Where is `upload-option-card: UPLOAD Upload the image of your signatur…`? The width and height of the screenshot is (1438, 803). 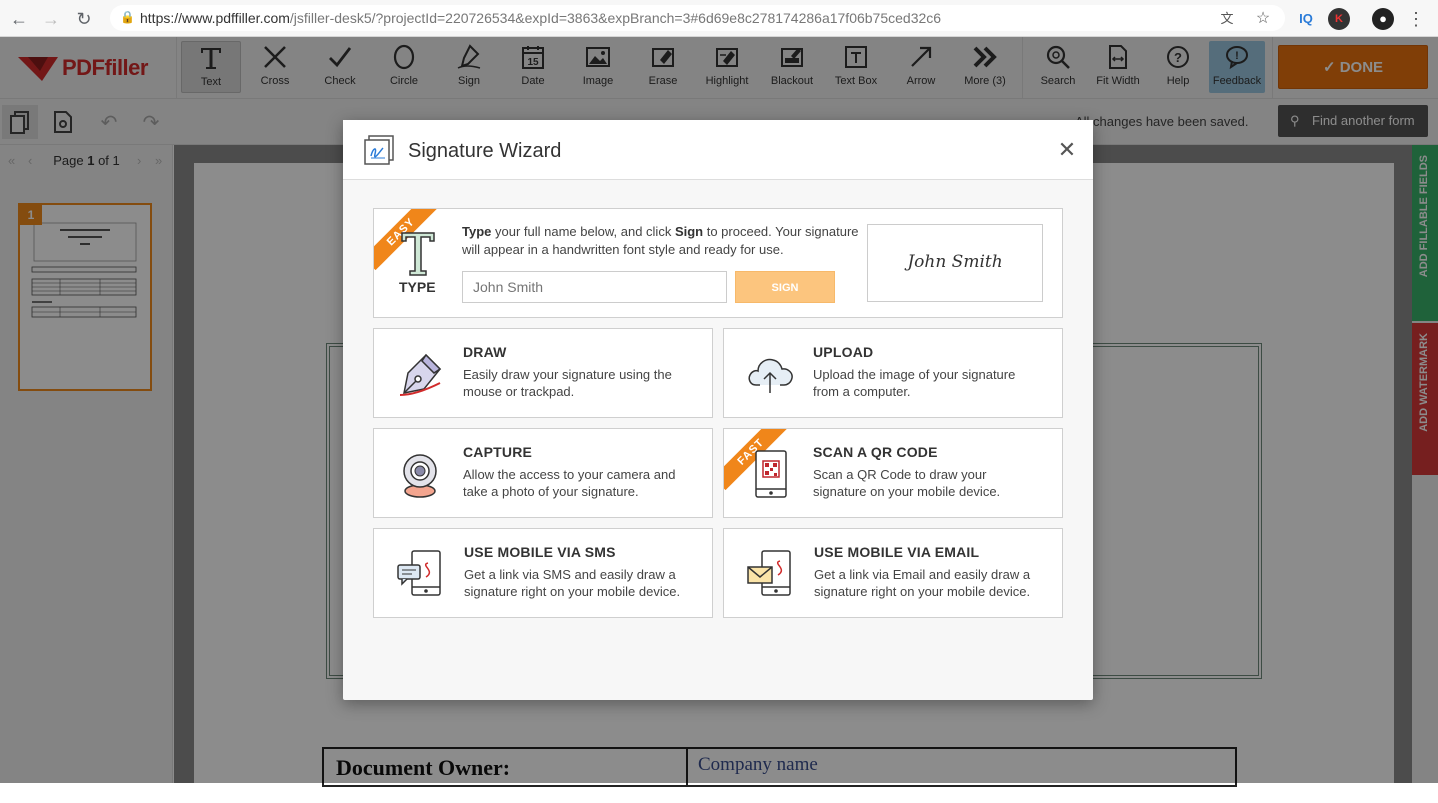 upload-option-card: UPLOAD Upload the image of your signatur… is located at coordinates (893, 373).